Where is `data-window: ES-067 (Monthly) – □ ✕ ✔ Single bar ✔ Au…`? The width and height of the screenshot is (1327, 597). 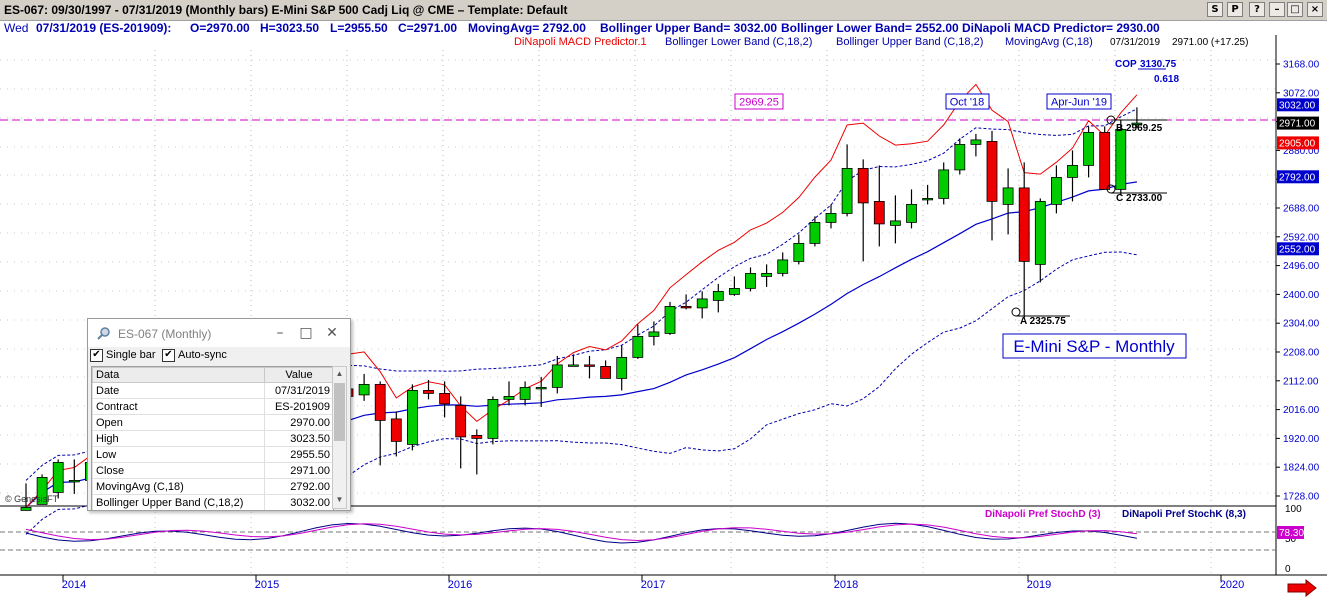 data-window: ES-067 (Monthly) – □ ✕ ✔ Single bar ✔ Au… is located at coordinates (219, 414).